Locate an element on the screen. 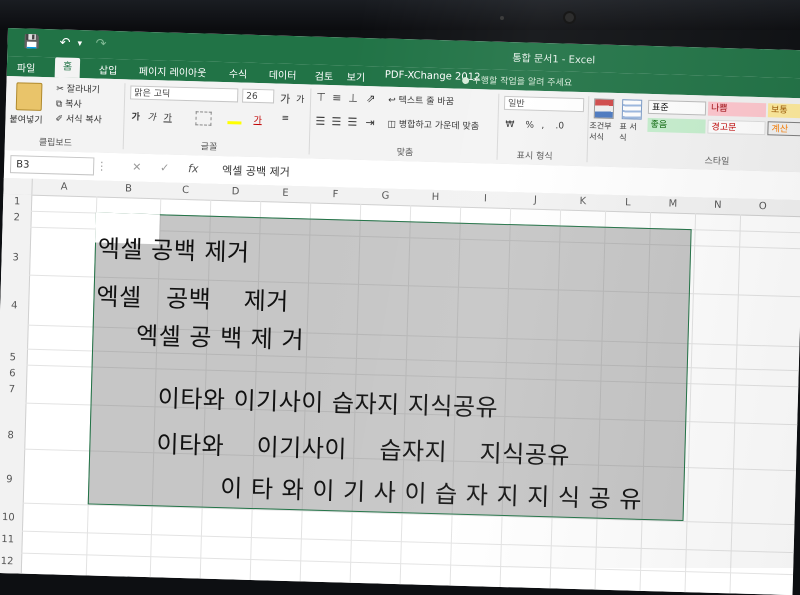 This screenshot has height=595, width=800. column-header: D is located at coordinates (235, 192).